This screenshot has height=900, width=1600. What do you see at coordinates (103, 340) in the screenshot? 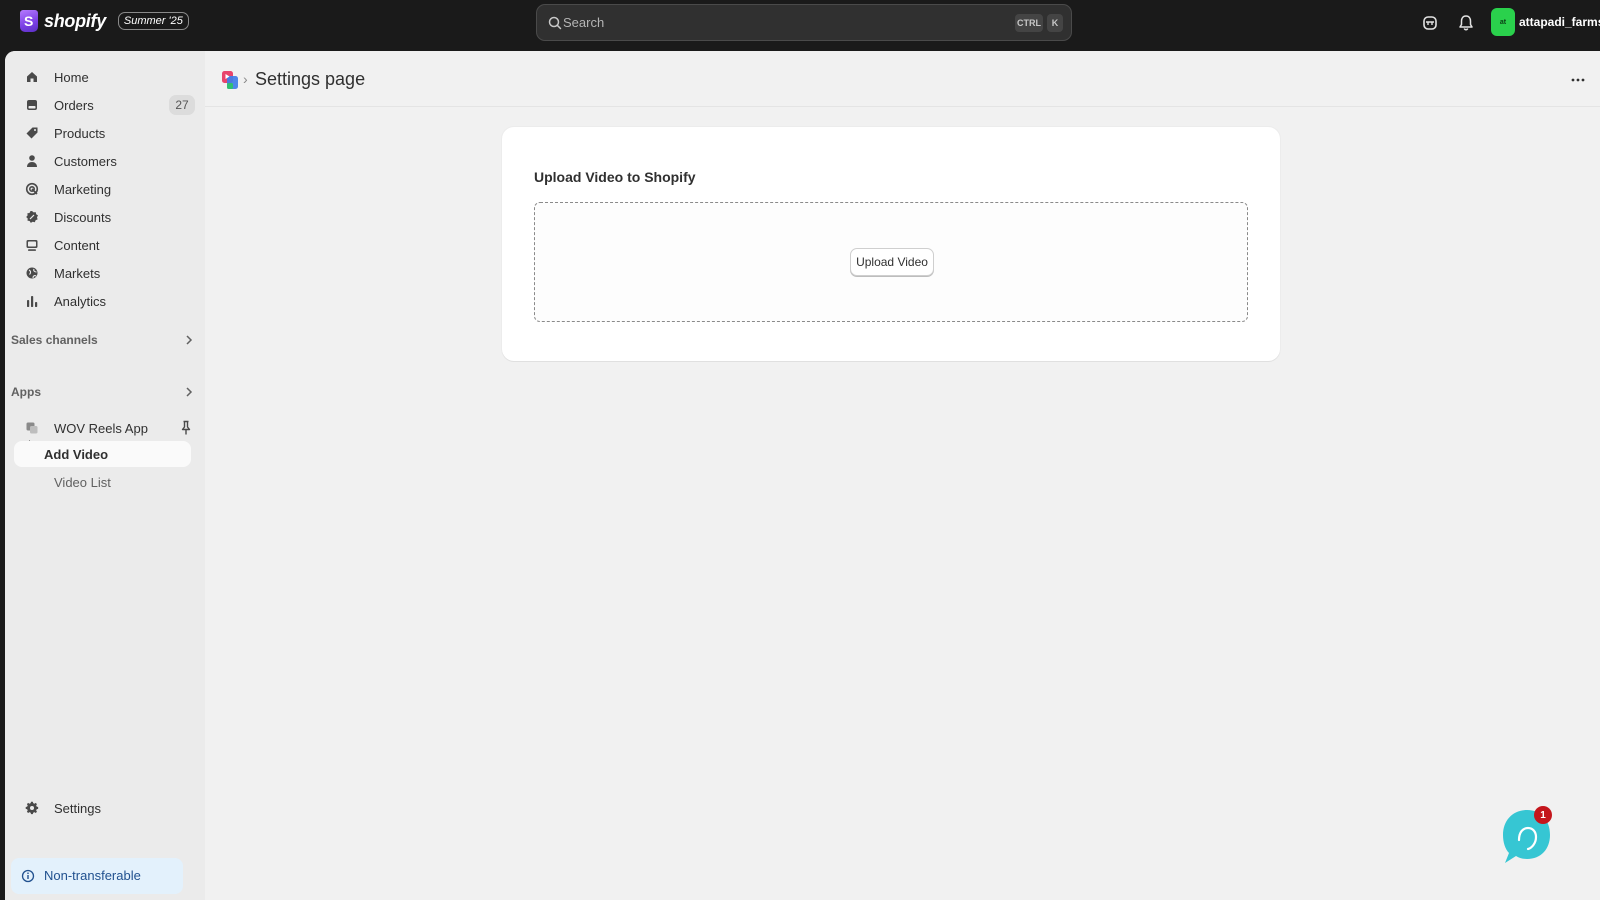
I see `sales-channels-header: Sales channels` at bounding box center [103, 340].